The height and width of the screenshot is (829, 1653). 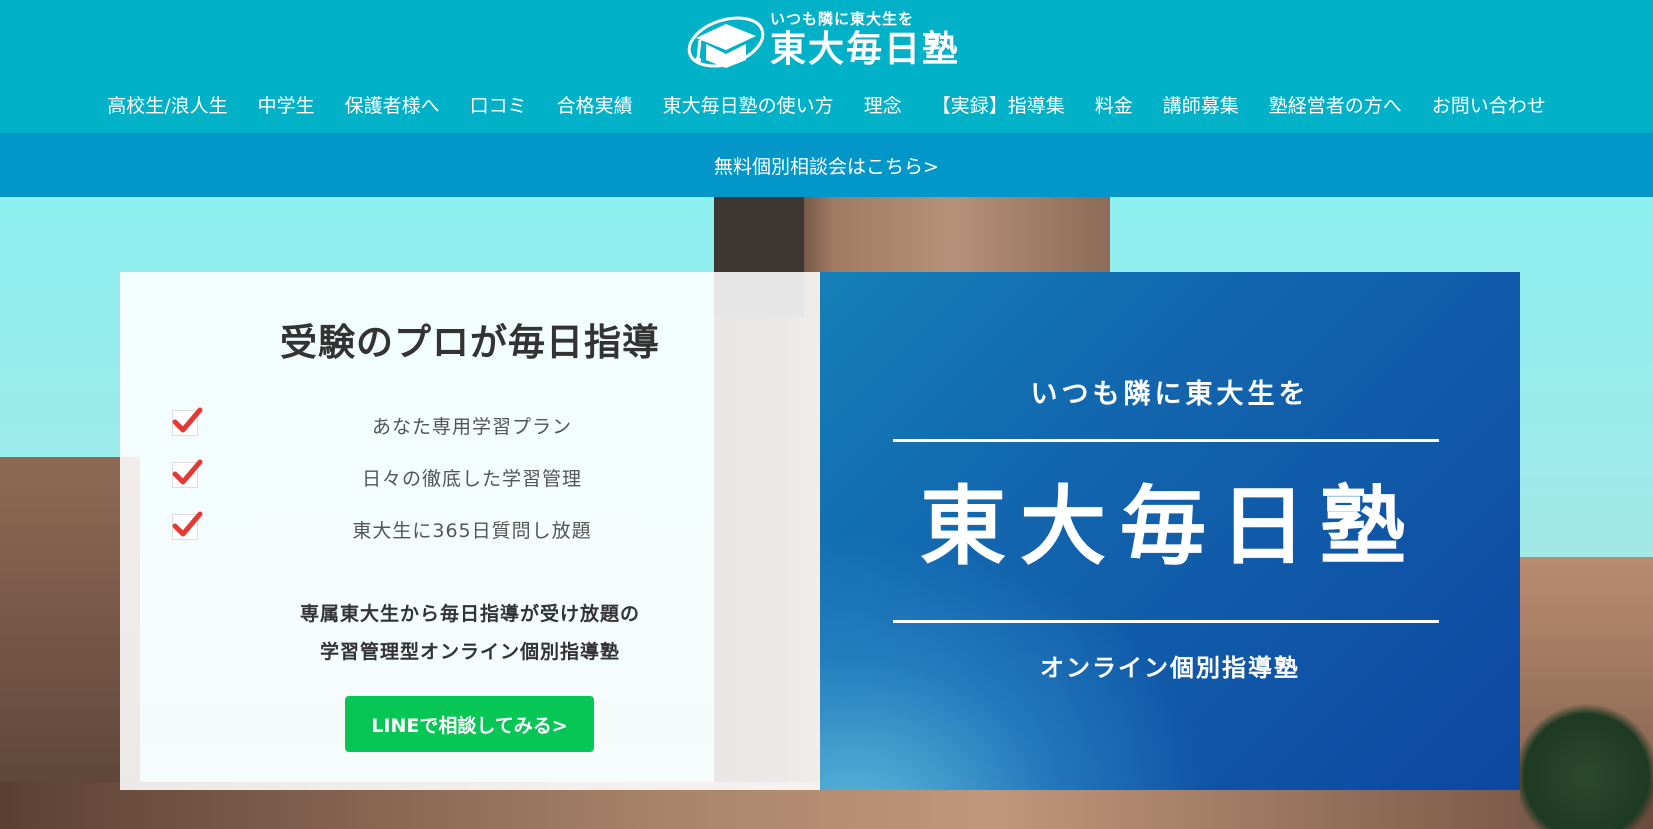 I want to click on hero-description: 専属東大生から毎日指導が受け放題の 学習管理型オンライン個別指導塾, so click(x=470, y=633).